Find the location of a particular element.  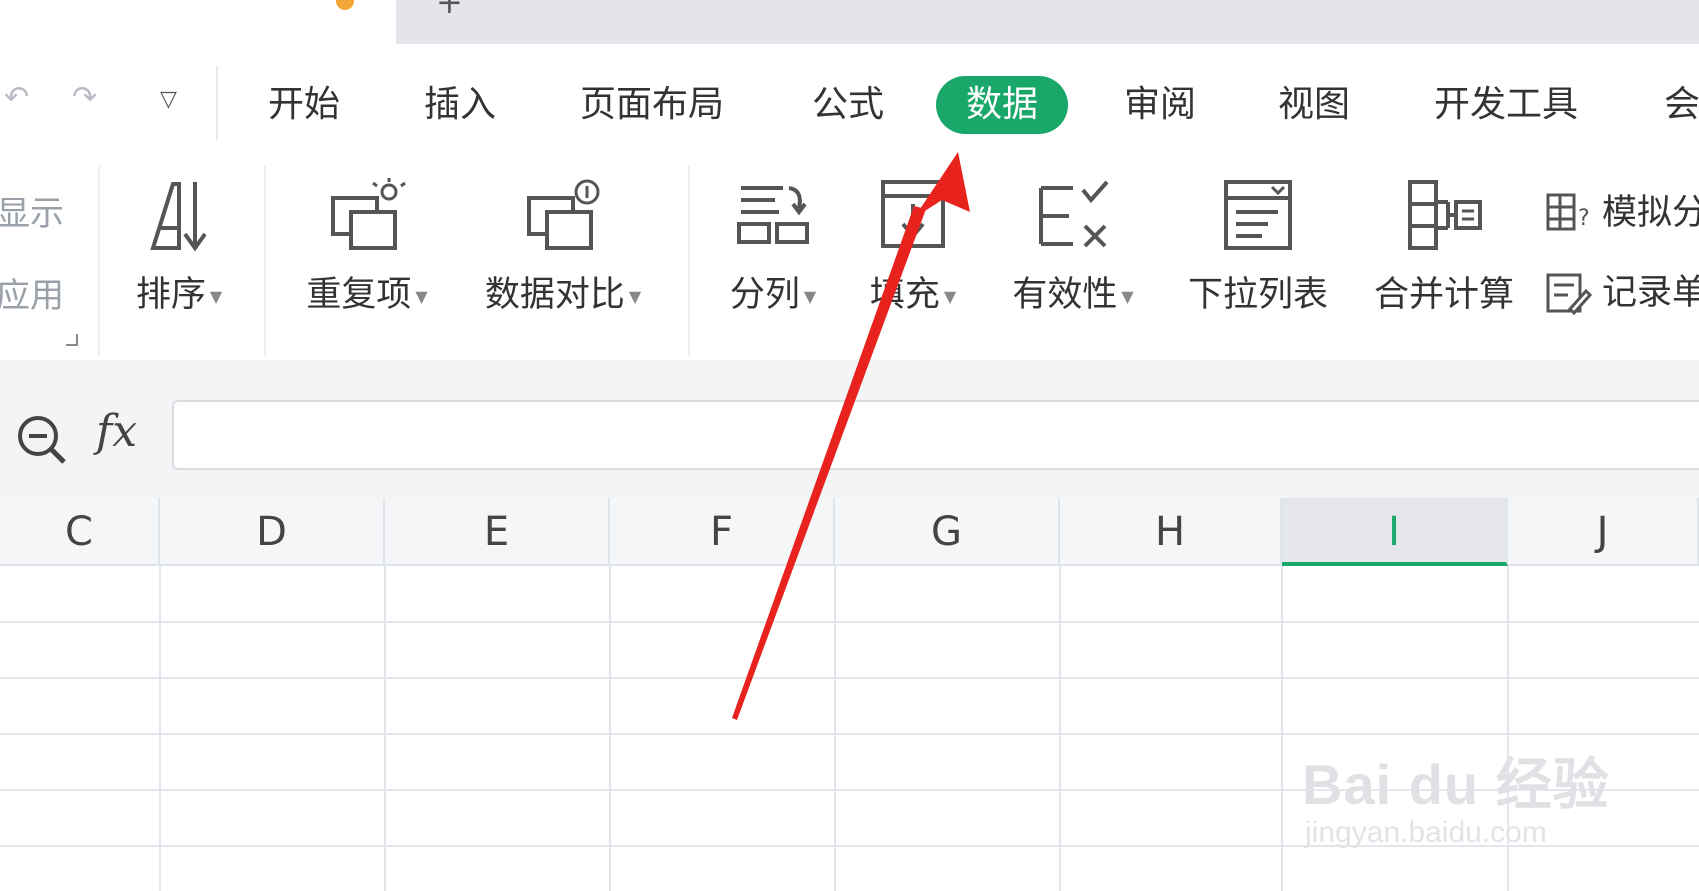

tab-formulas: 公式 is located at coordinates (848, 105).